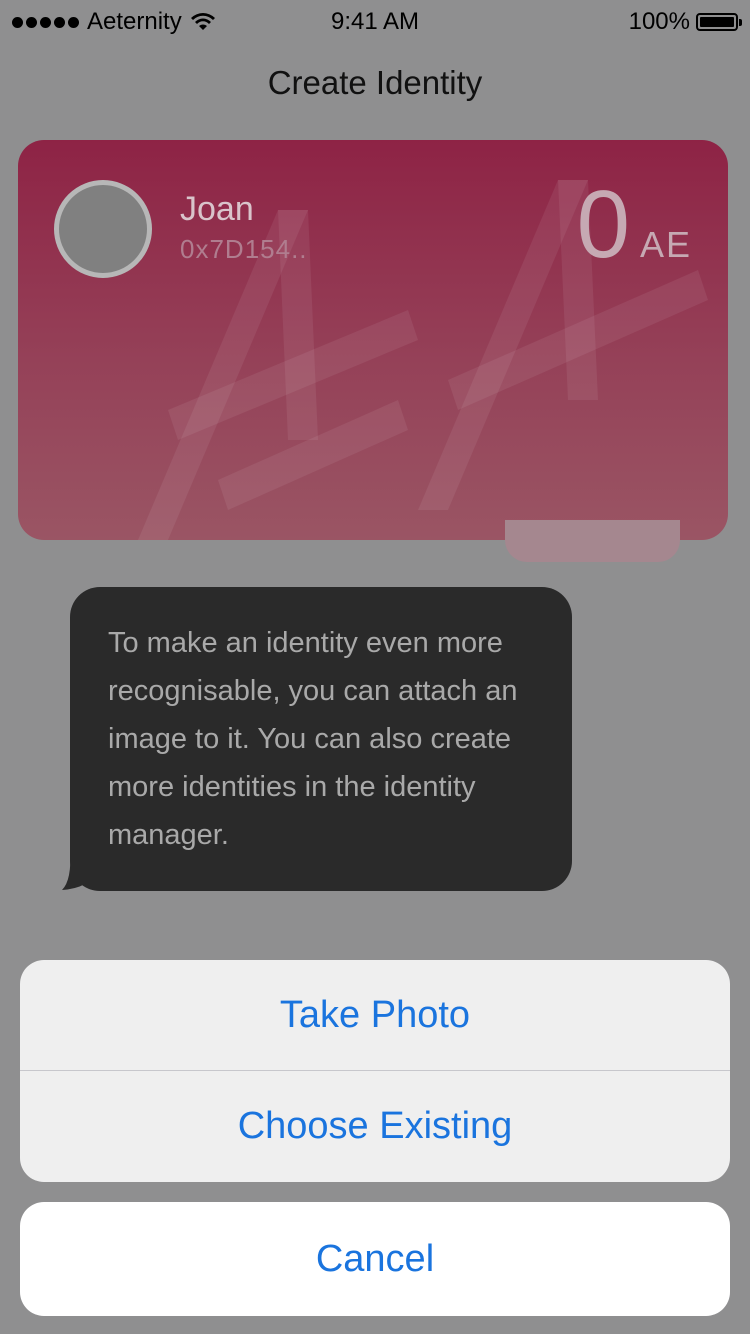  I want to click on status-right: 100%, so click(685, 22).